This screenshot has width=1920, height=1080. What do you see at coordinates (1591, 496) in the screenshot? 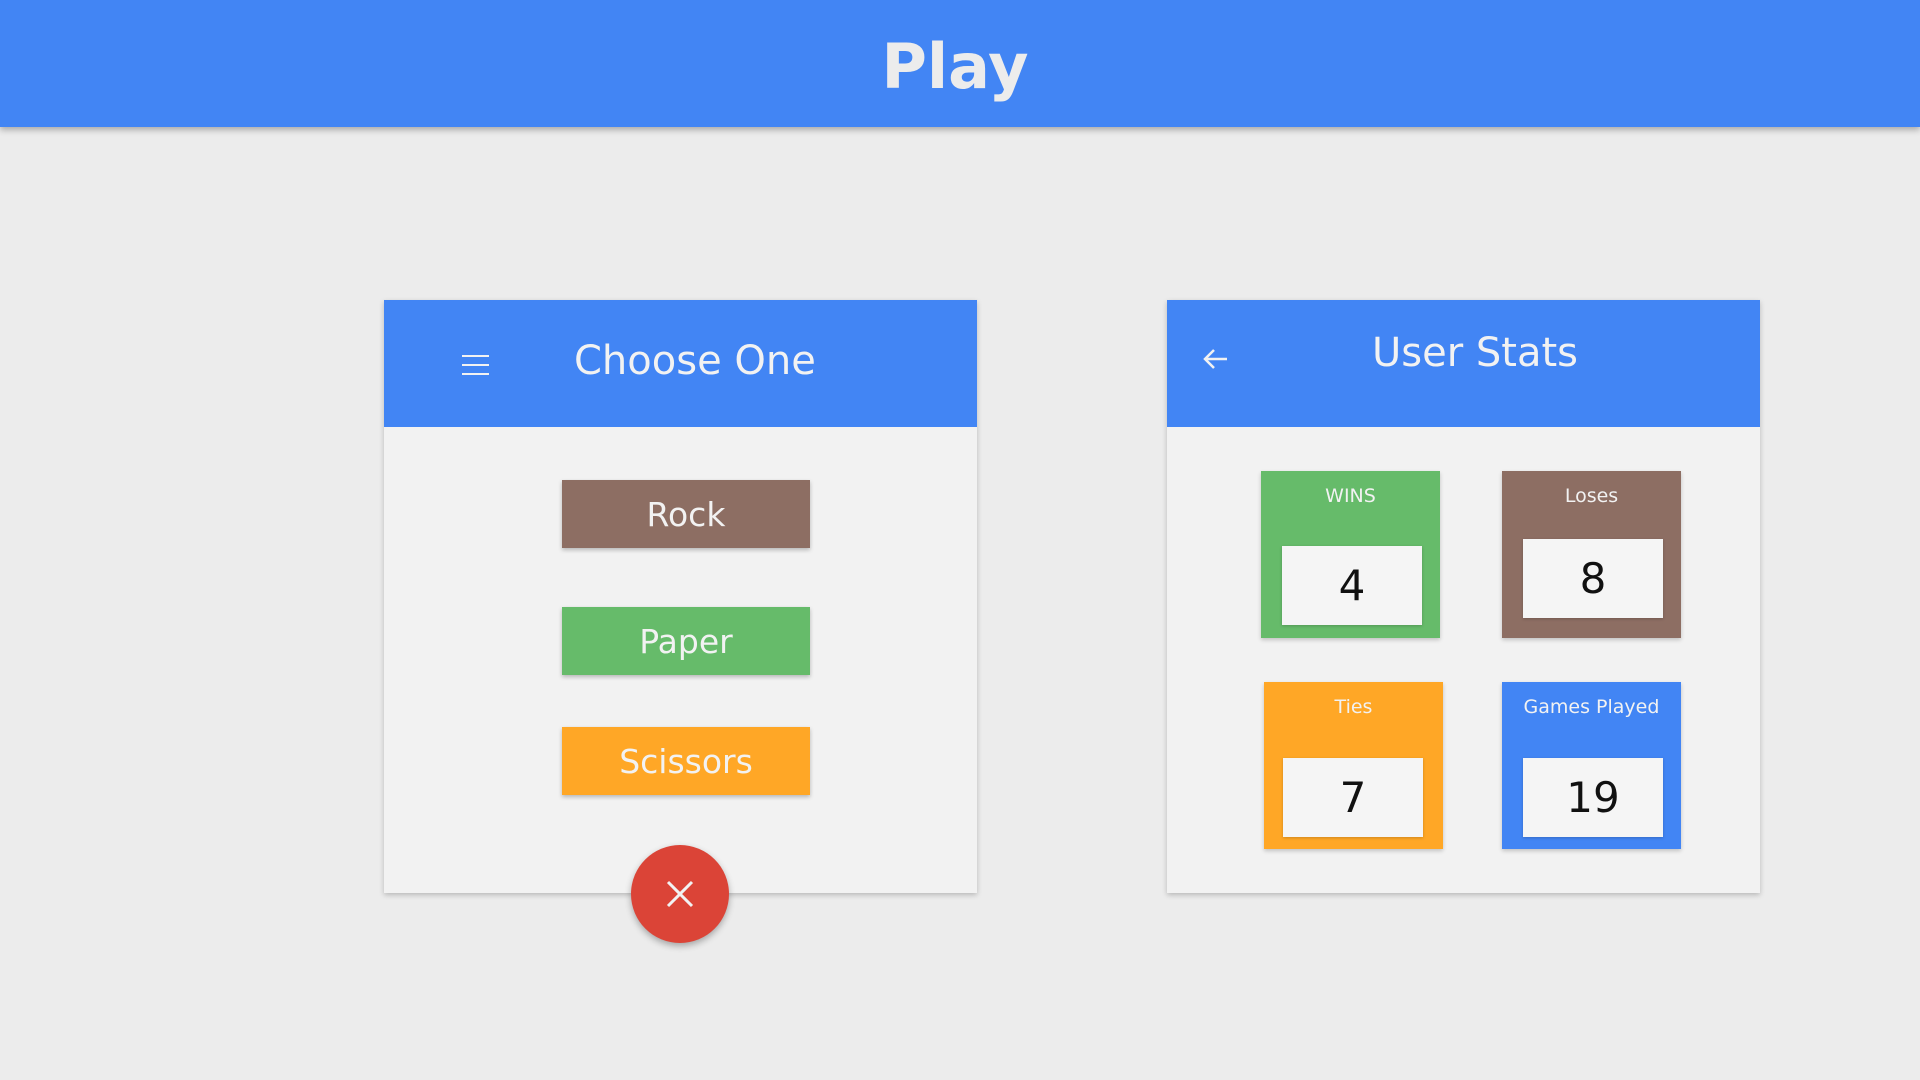
I see `loses-label: Loses` at bounding box center [1591, 496].